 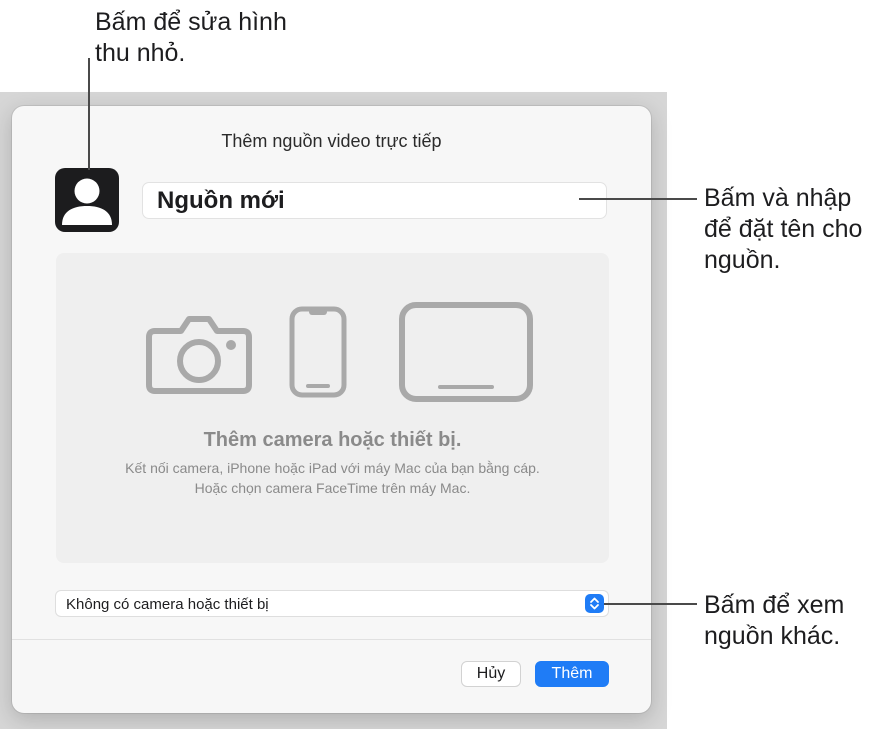 I want to click on dialog-title: Thêm nguồn video trực tiếp, so click(x=331, y=141).